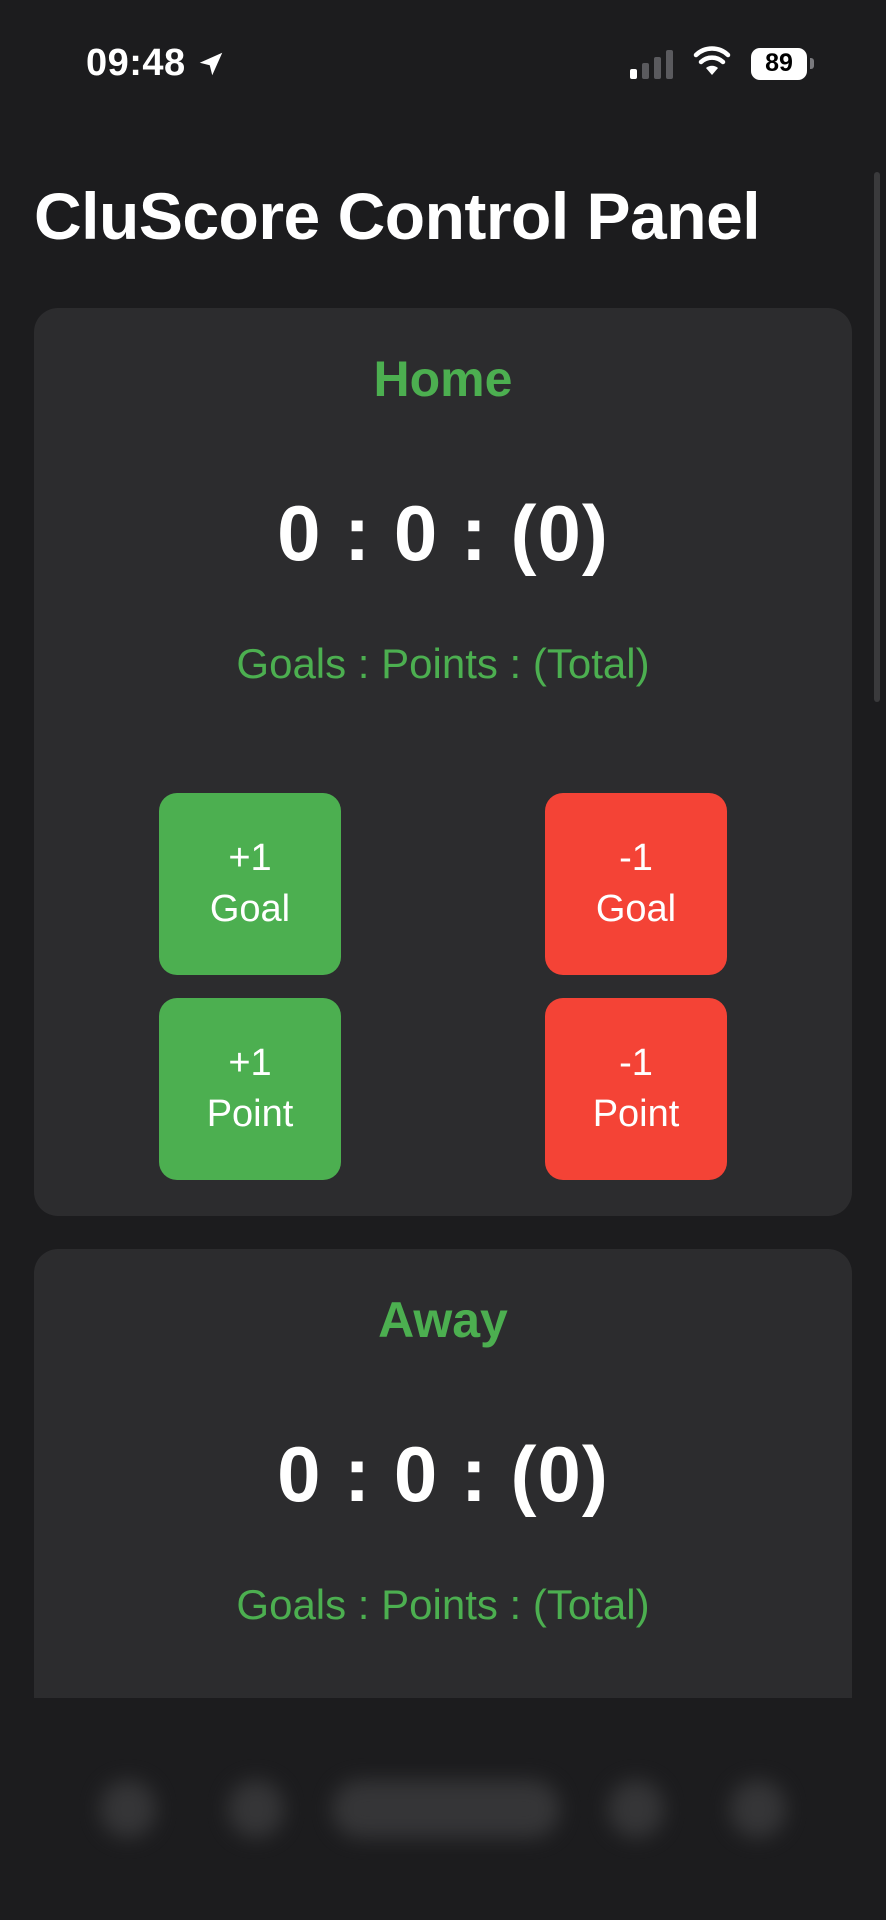 The height and width of the screenshot is (1920, 886). Describe the element at coordinates (256, 1809) in the screenshot. I see `toolbar-forward-button` at that location.